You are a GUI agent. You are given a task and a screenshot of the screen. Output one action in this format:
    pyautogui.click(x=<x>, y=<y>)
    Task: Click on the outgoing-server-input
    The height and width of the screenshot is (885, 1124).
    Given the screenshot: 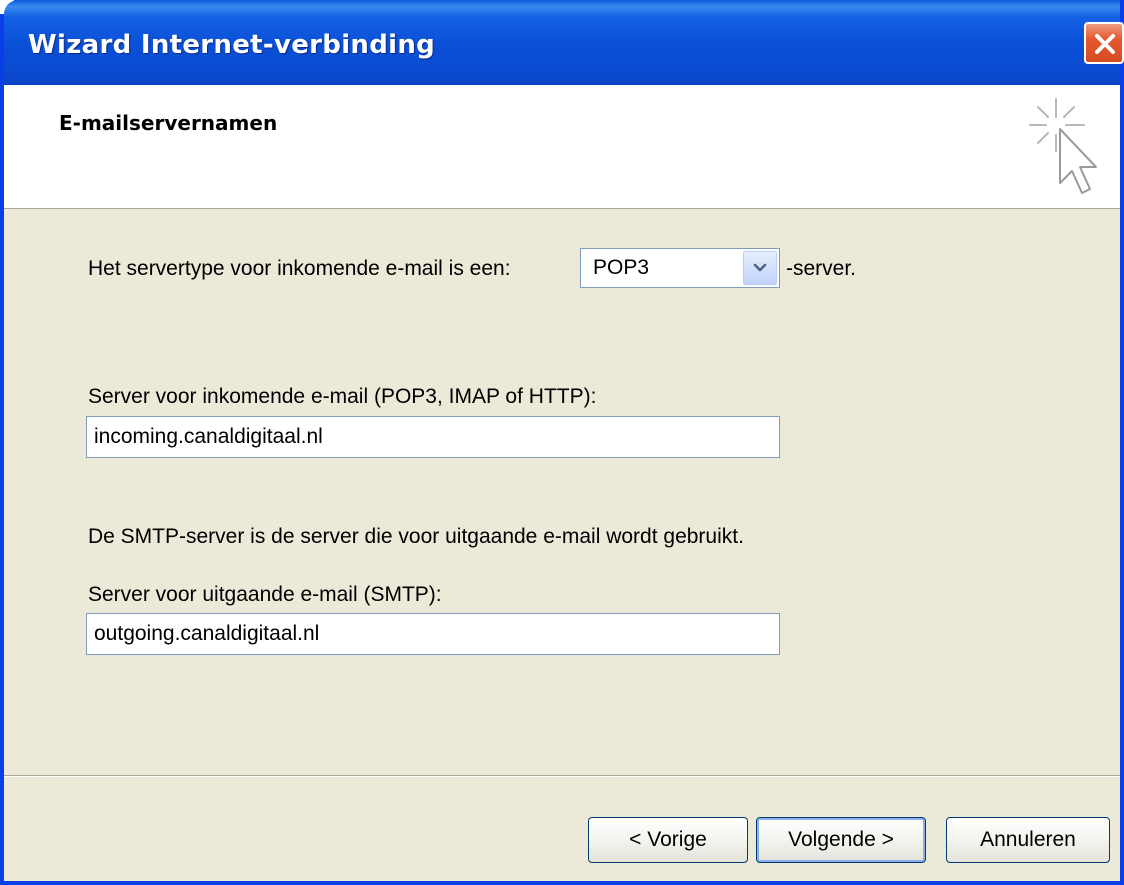 What is the action you would take?
    pyautogui.click(x=433, y=634)
    